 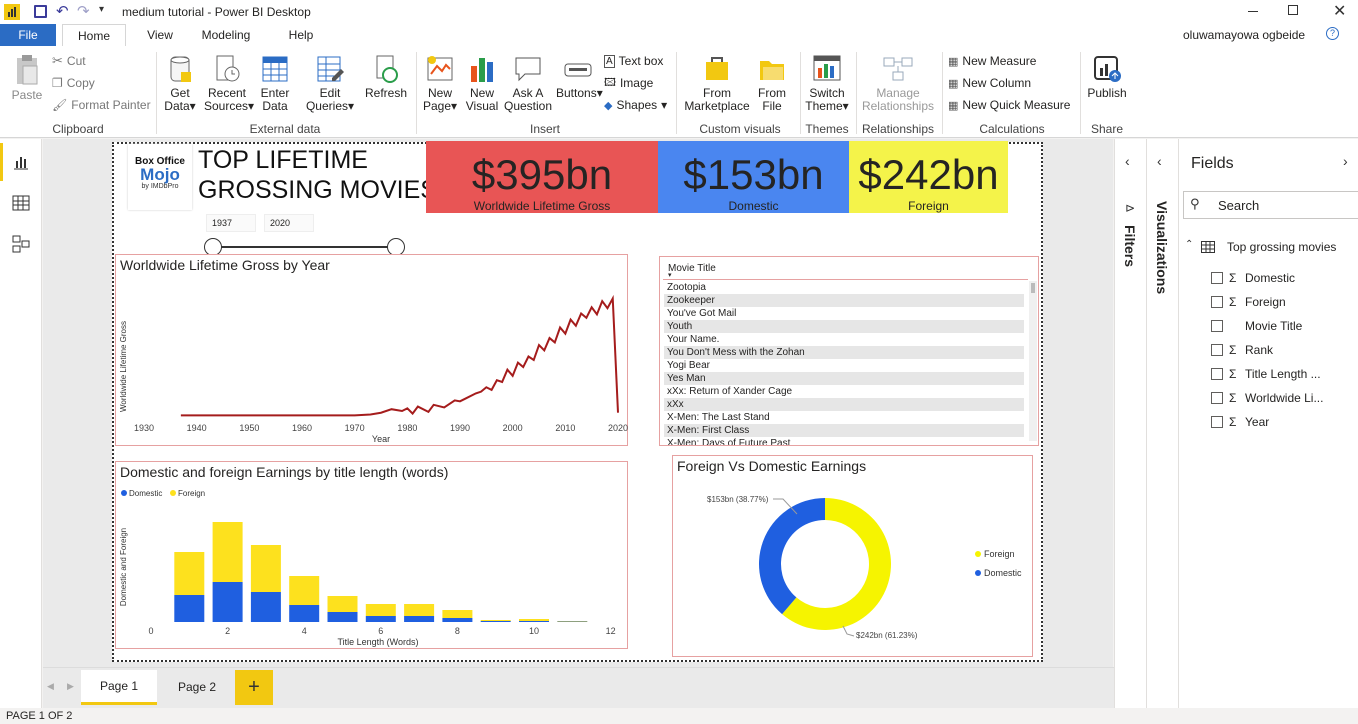 I want to click on field-item: Σ Domestic, so click(x=1253, y=278).